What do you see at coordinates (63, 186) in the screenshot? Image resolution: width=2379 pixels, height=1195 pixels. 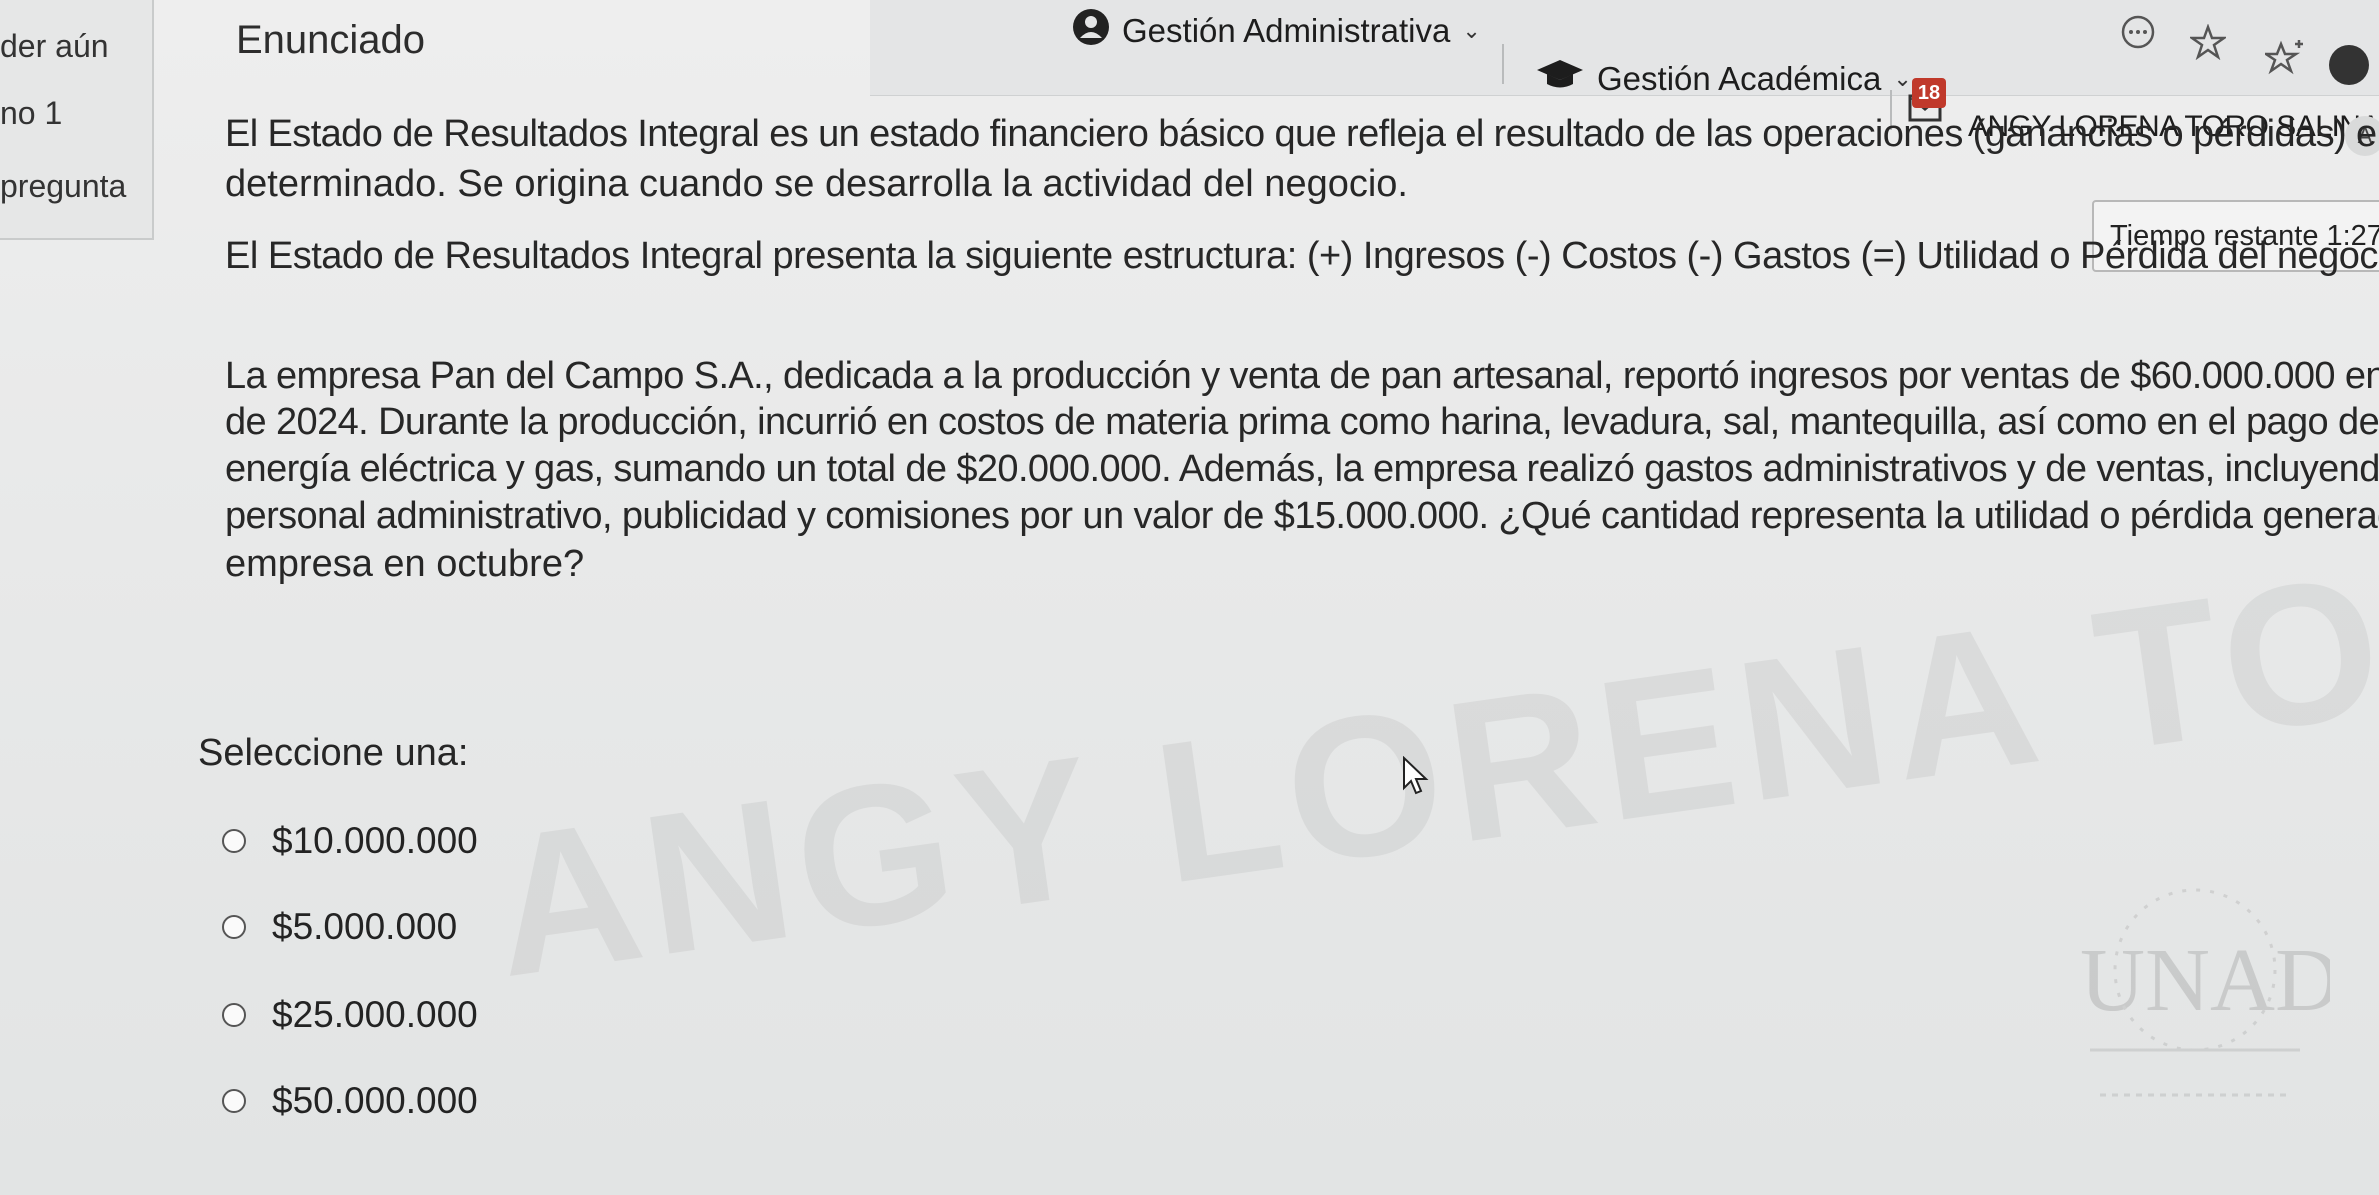 I see `nav-fragment-question: pregunta` at bounding box center [63, 186].